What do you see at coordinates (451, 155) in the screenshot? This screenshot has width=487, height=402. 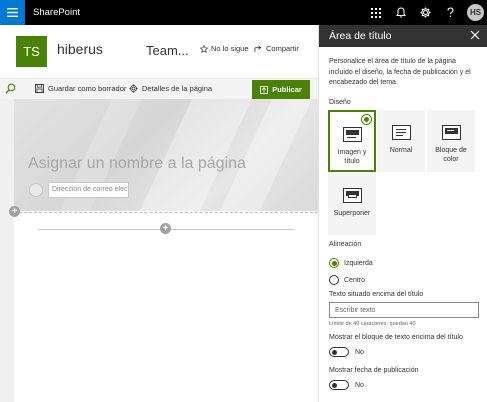 I see `layout-color-block-label: Bloque de color` at bounding box center [451, 155].